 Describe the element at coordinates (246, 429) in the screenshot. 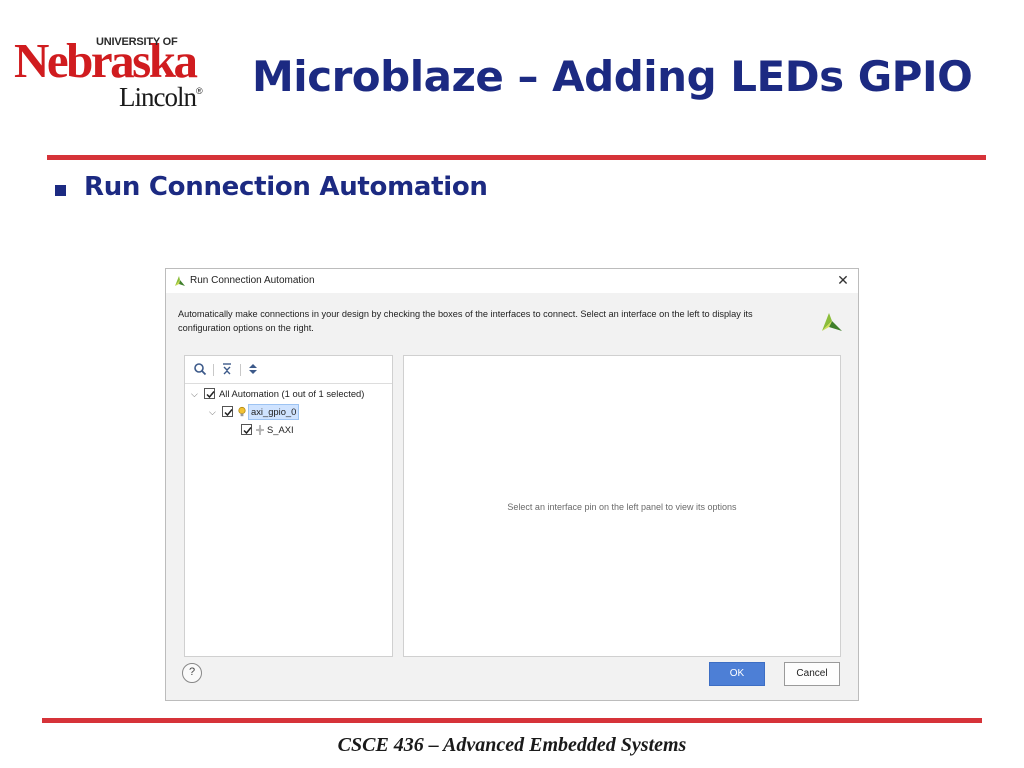

I see `s-axi-checkbox` at that location.